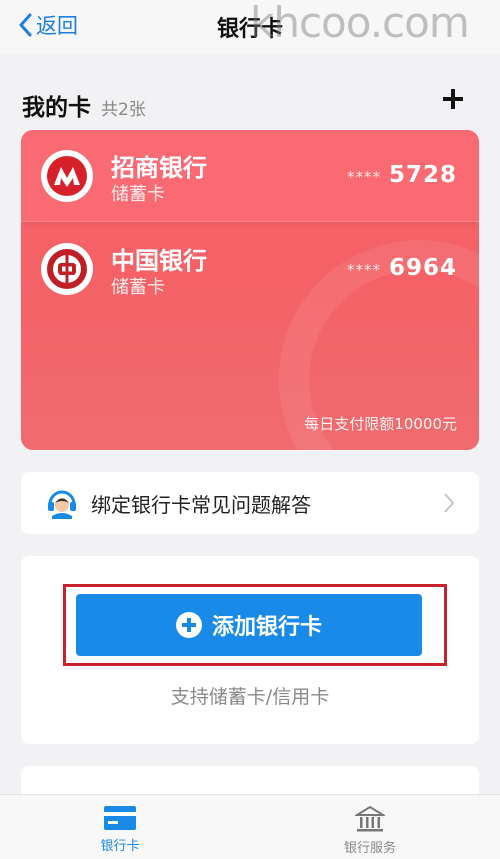 The height and width of the screenshot is (859, 500). I want to click on add-bank-card-button: 添加银行卡, so click(249, 625).